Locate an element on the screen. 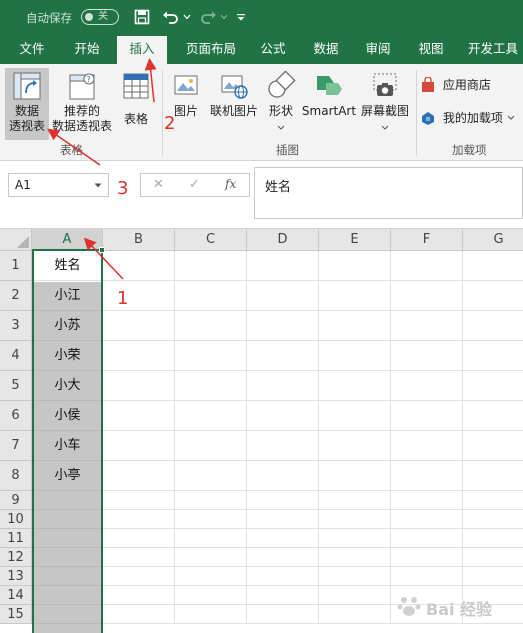  cell-a-value: 小苏 is located at coordinates (67, 326).